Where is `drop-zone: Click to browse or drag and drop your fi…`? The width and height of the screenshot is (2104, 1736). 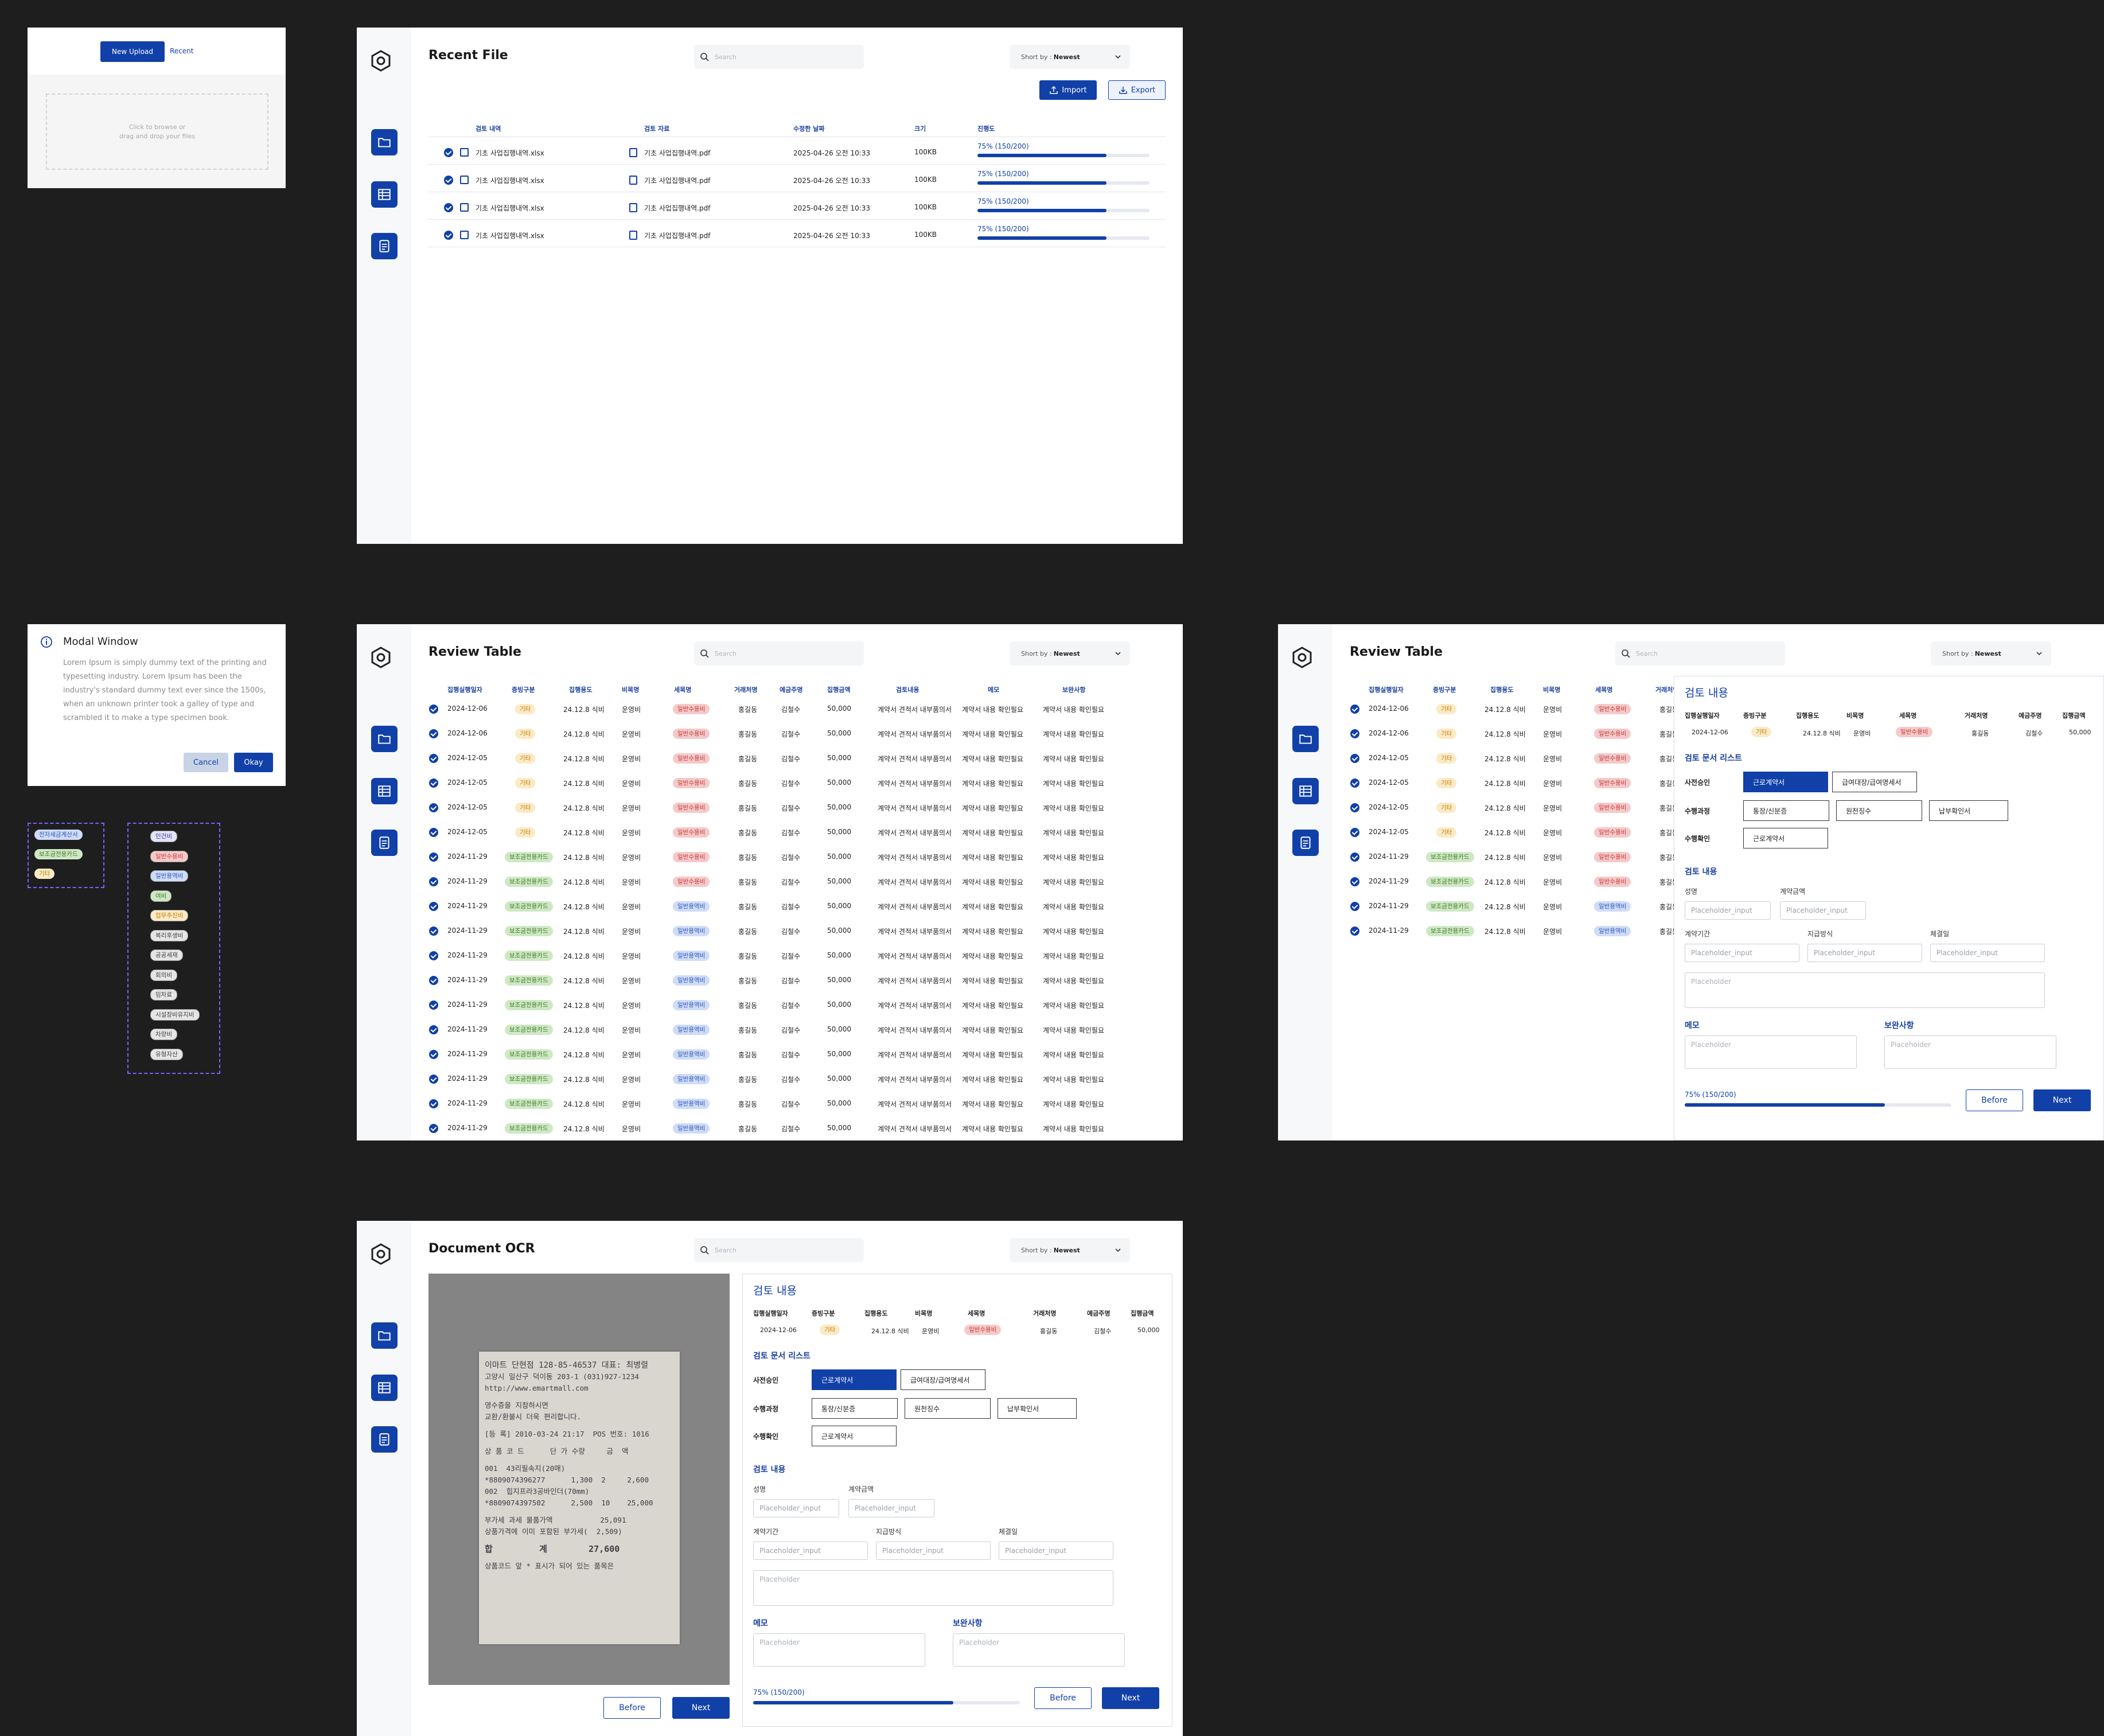 drop-zone: Click to browse or drag and drop your fi… is located at coordinates (157, 132).